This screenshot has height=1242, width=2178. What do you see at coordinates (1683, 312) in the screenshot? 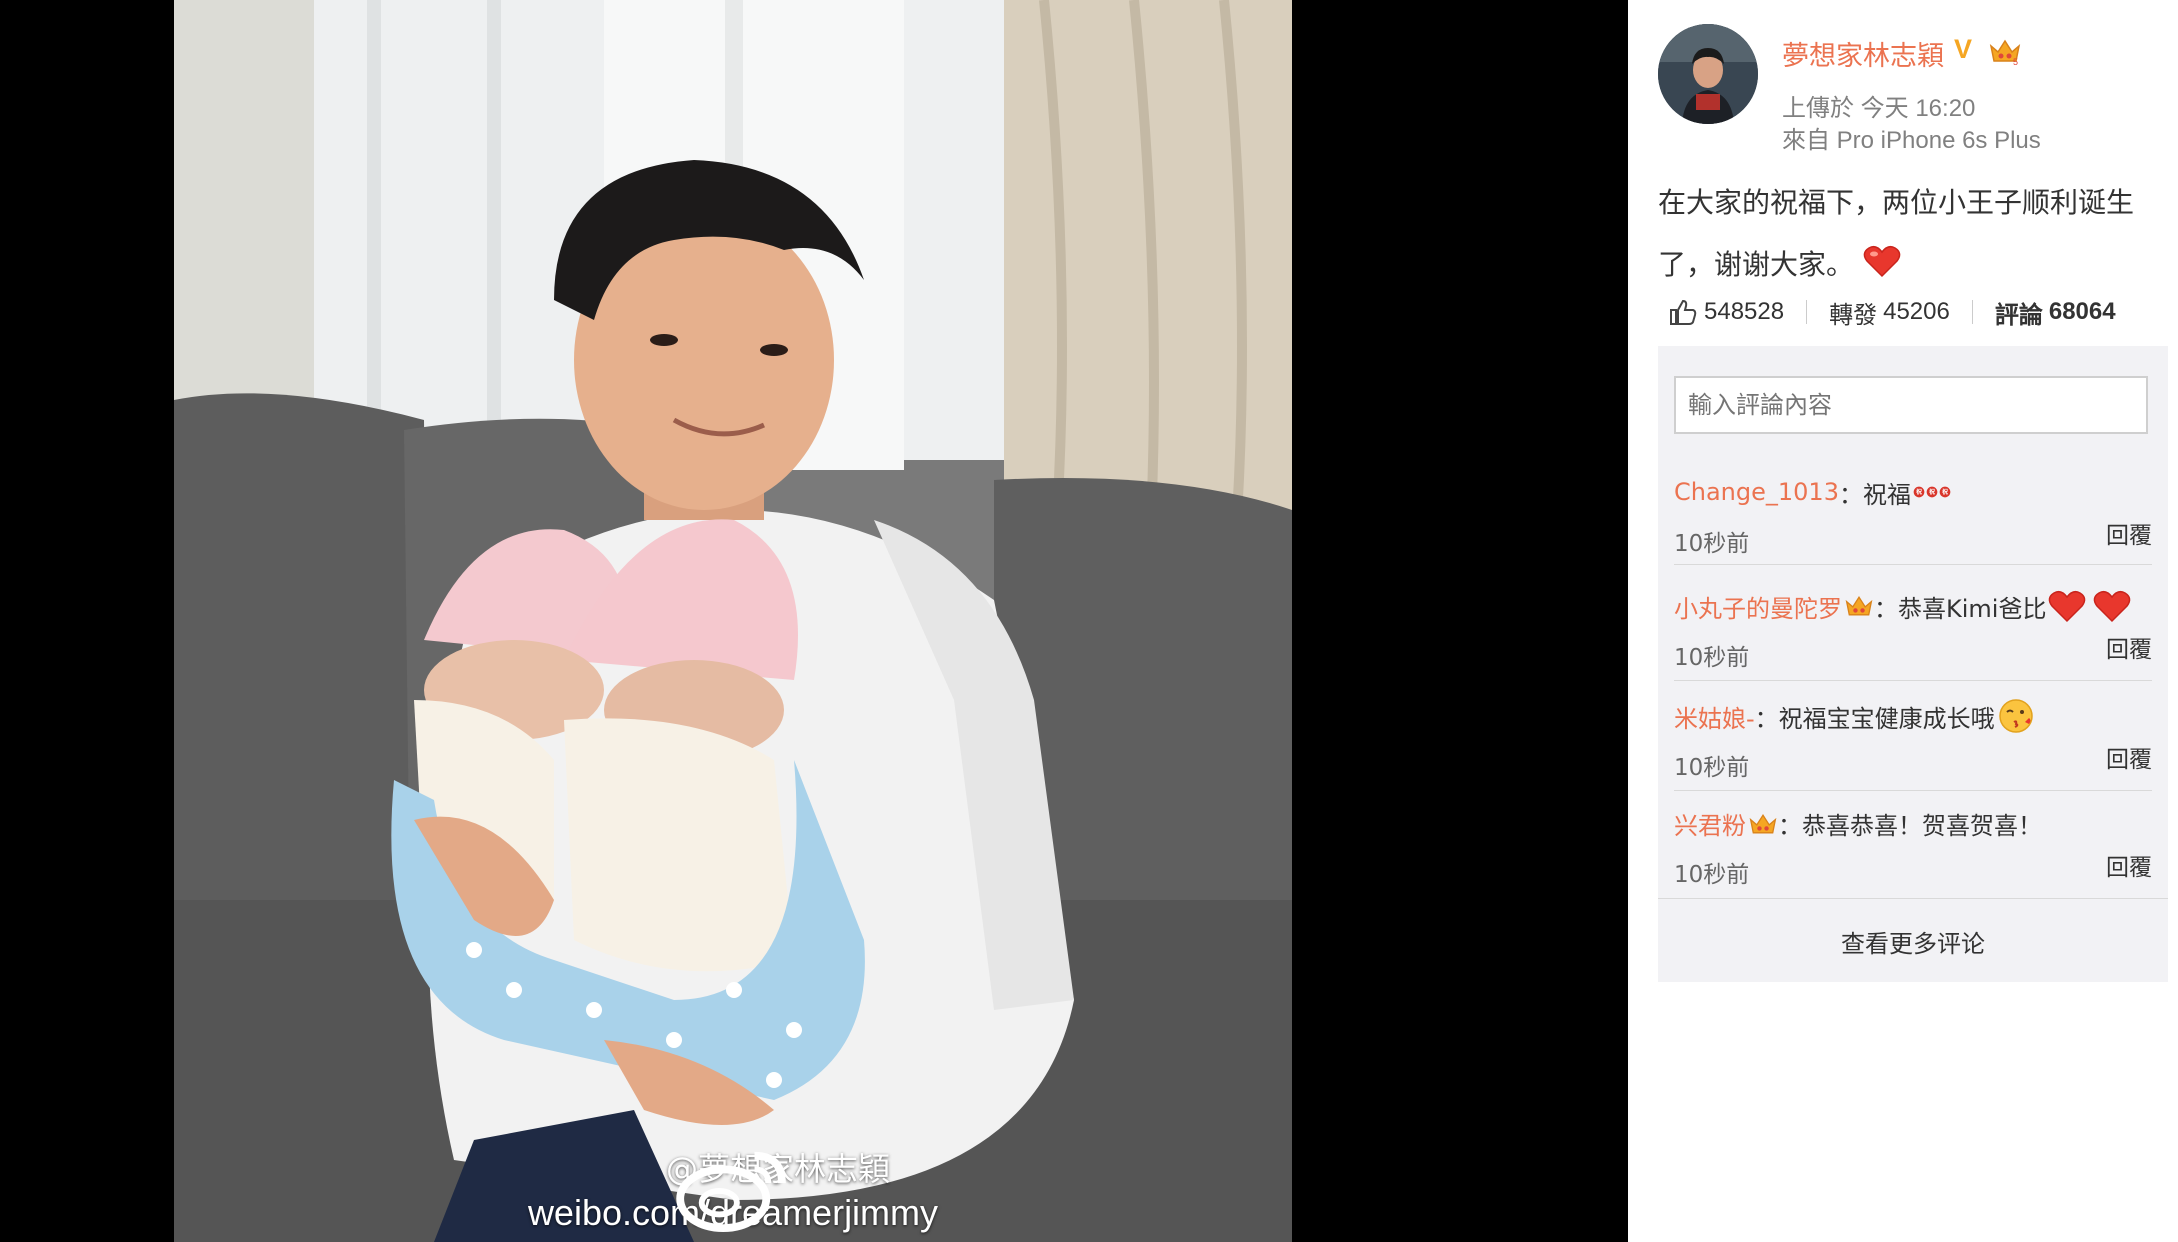
I see `thumb-up-icon` at bounding box center [1683, 312].